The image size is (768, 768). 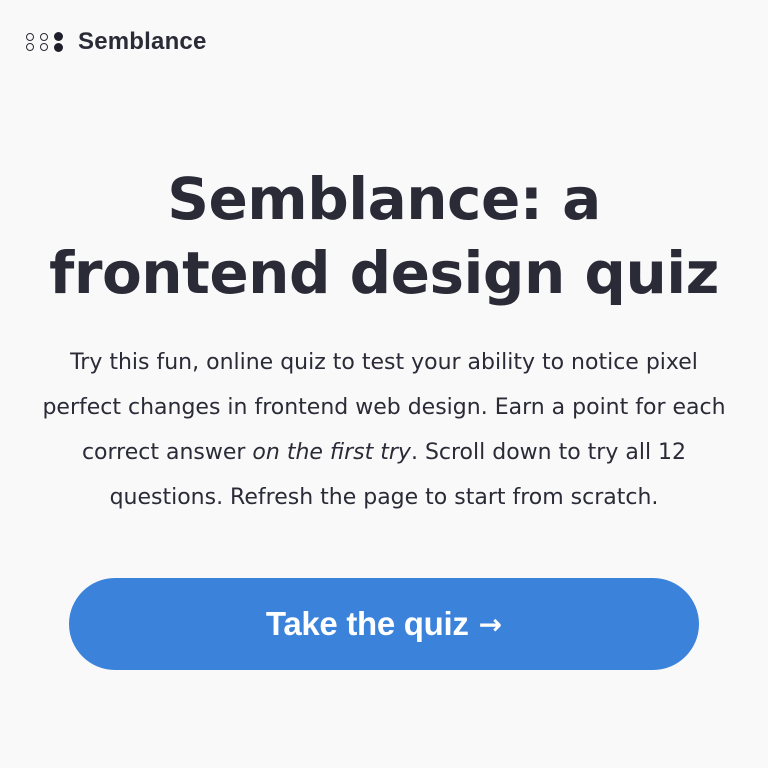 I want to click on take-quiz-button: Take the quiz →, so click(x=384, y=624).